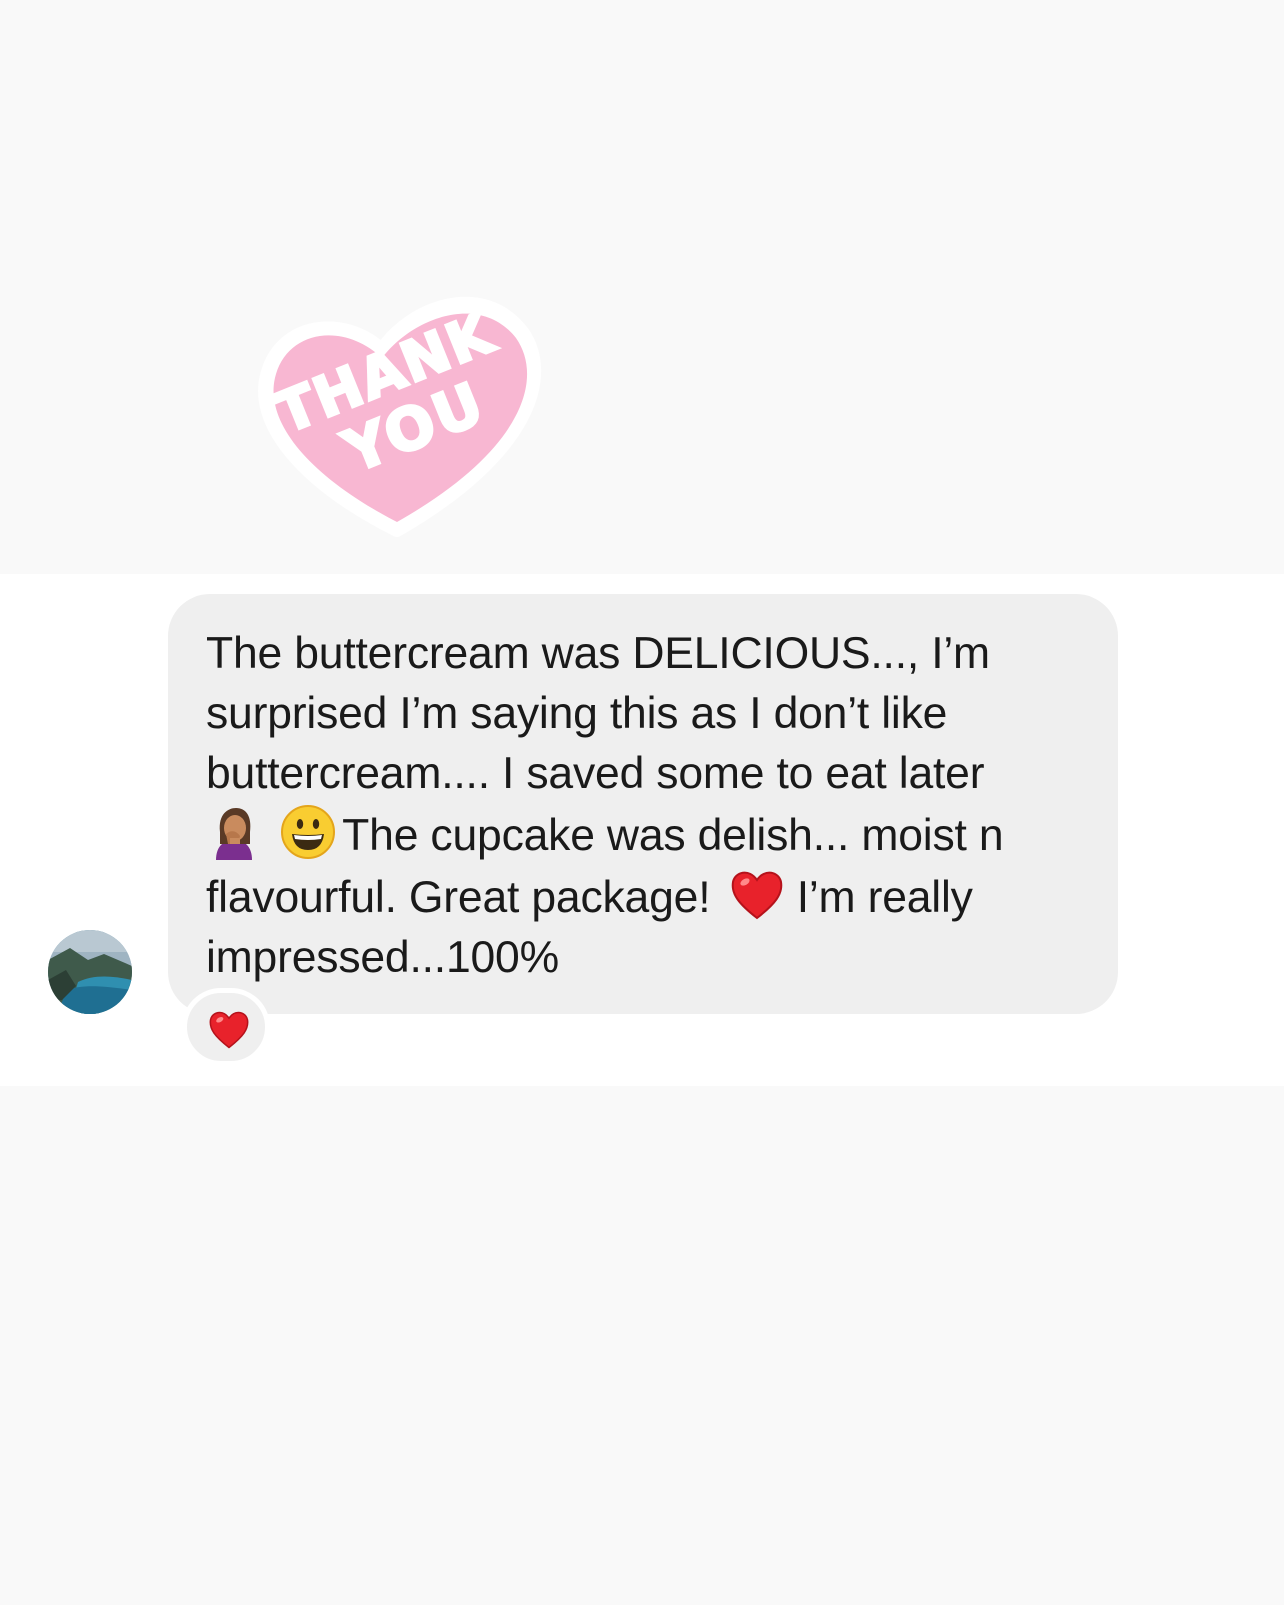  Describe the element at coordinates (234, 832) in the screenshot. I see `woman-facepalming-emoji-icon` at that location.